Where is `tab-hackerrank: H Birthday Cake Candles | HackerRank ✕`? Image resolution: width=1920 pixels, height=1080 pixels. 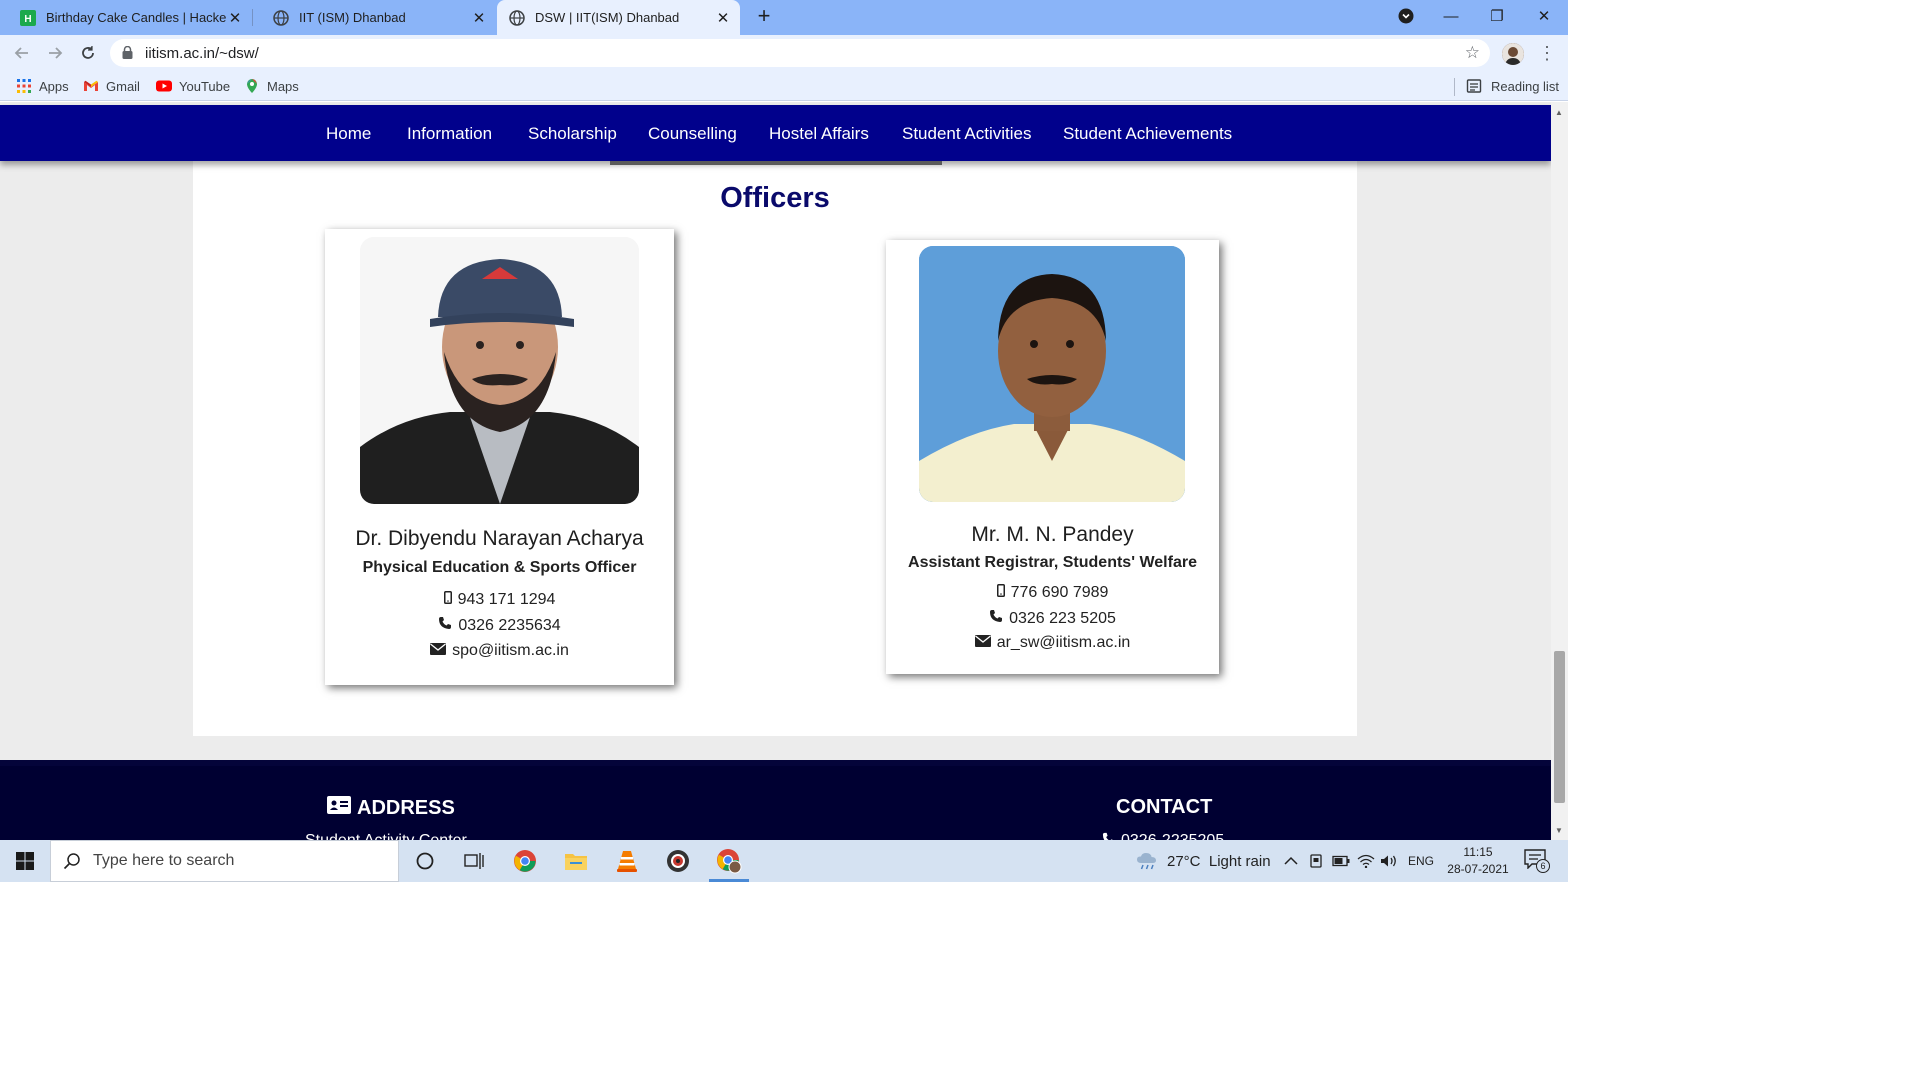 tab-hackerrank: H Birthday Cake Candles | HackerRank ✕ is located at coordinates (126, 17).